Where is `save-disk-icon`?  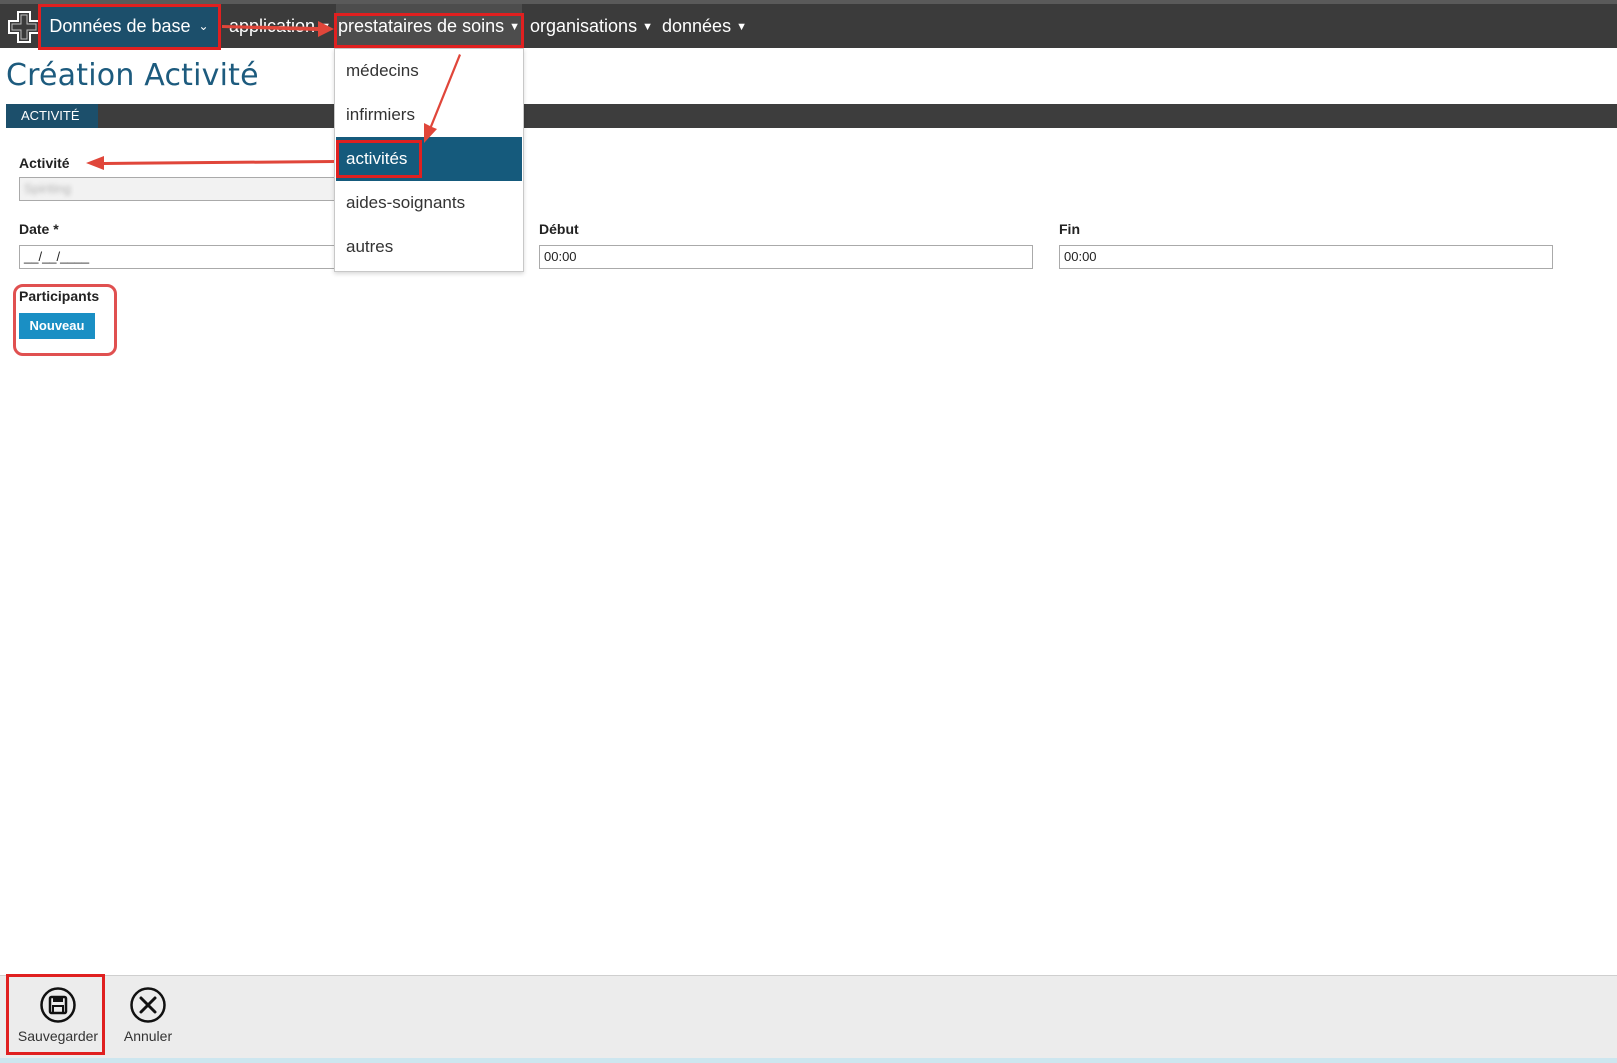 save-disk-icon is located at coordinates (58, 1005).